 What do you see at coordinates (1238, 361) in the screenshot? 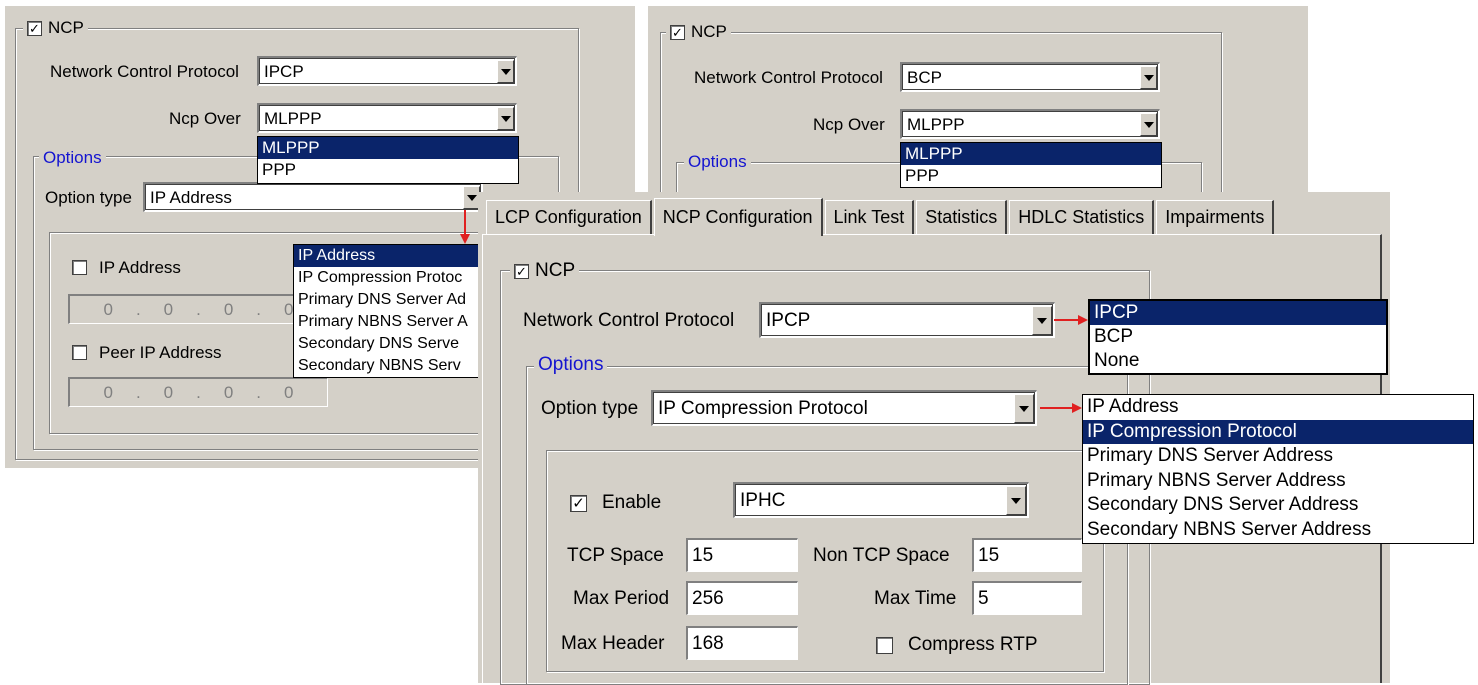
I see `dropdown-option: None` at bounding box center [1238, 361].